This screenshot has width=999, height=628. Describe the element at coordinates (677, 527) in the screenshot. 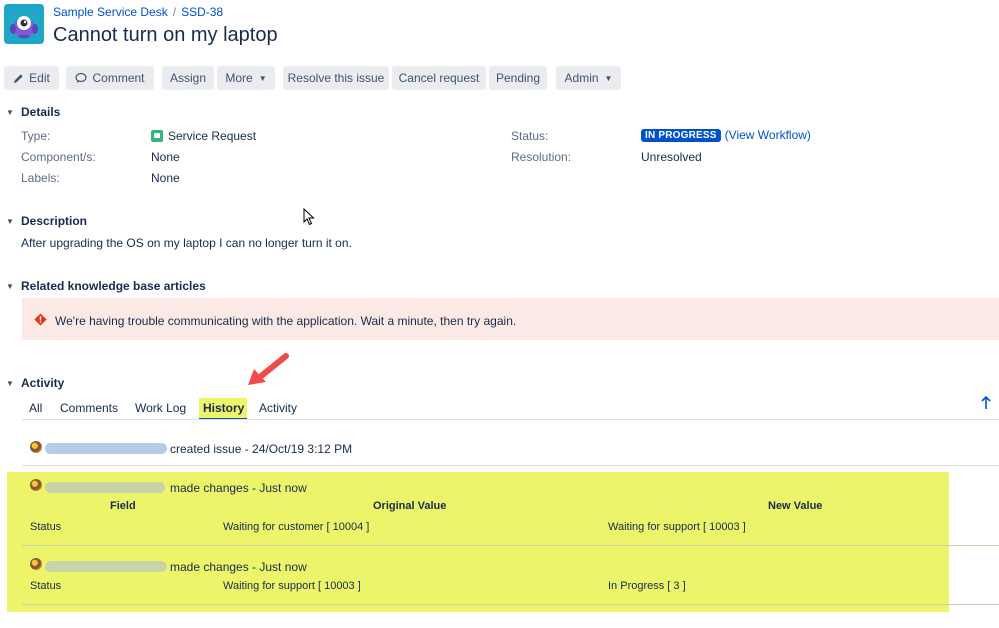

I see `change-new-value: Waiting for support [ 10003 ]` at that location.